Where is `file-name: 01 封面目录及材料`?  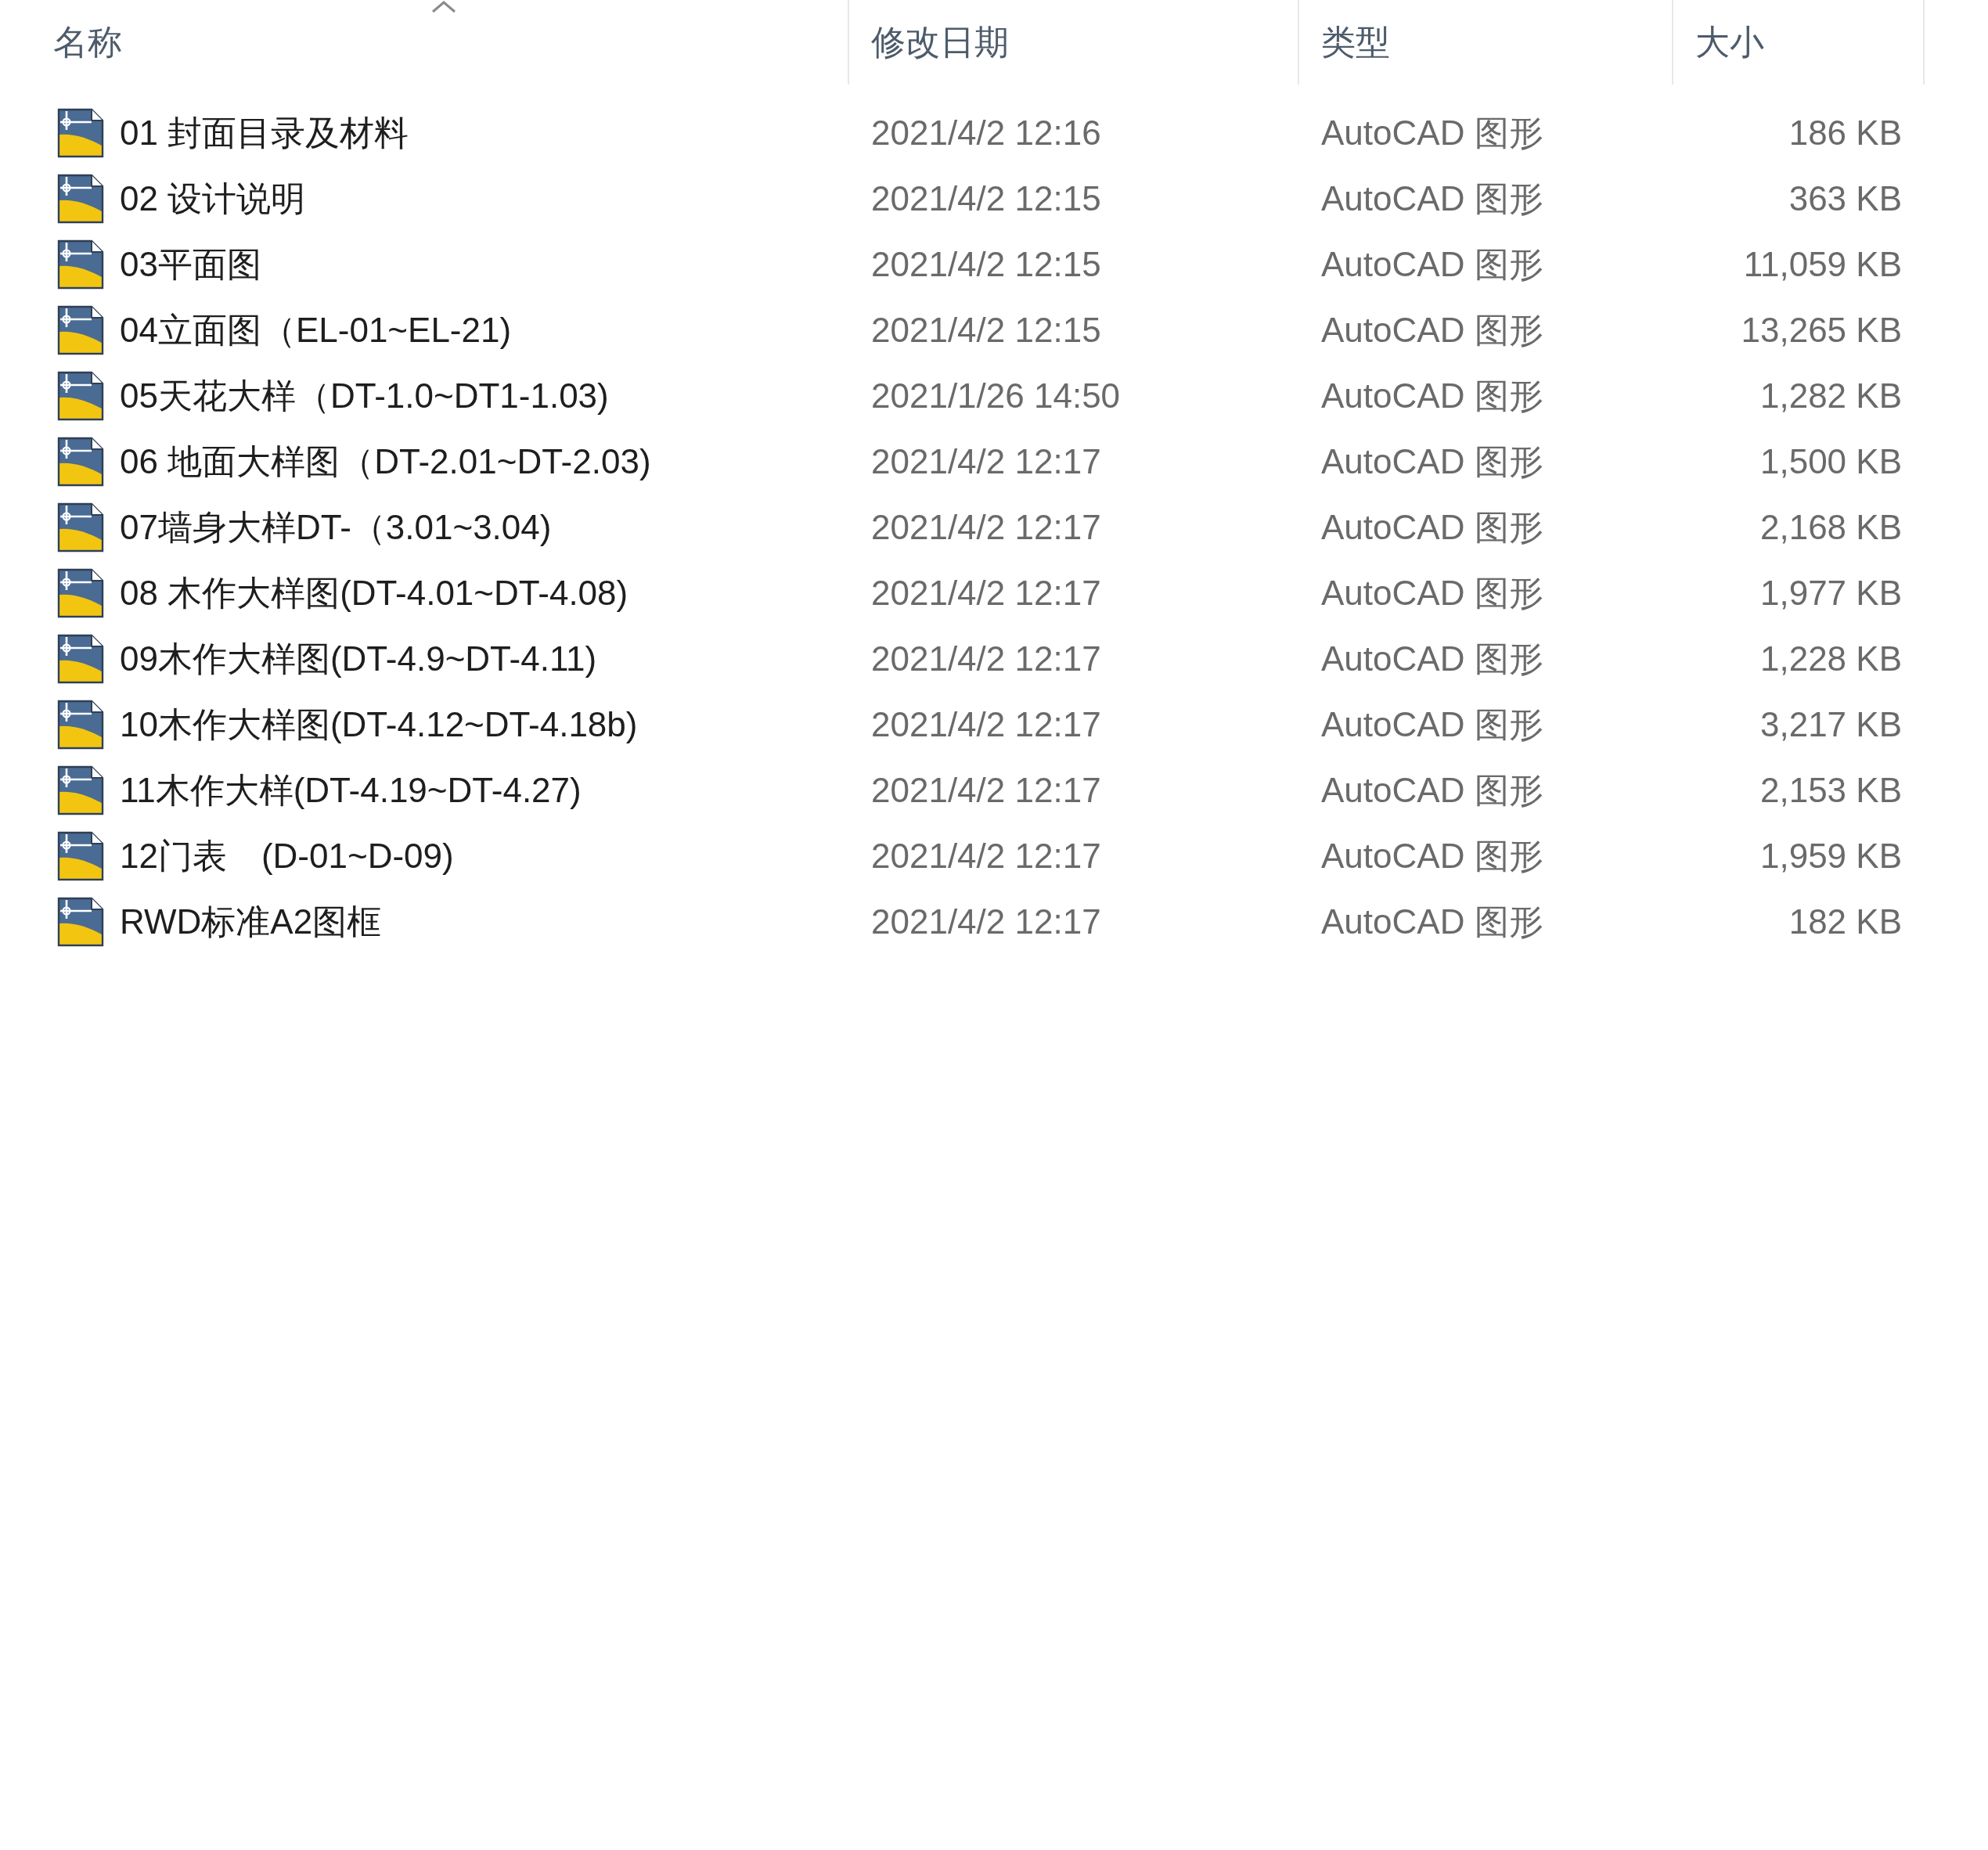
file-name: 01 封面目录及材料 is located at coordinates (264, 133).